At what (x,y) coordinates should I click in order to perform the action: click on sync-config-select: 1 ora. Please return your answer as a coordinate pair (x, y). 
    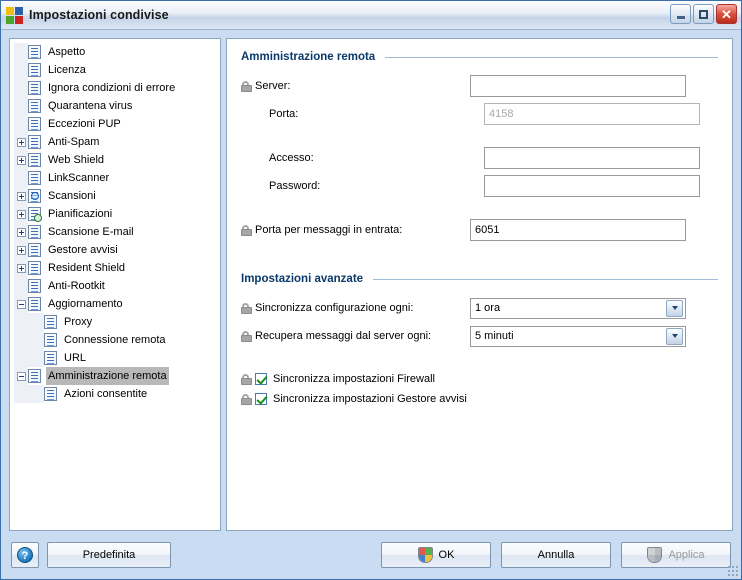
    Looking at the image, I should click on (578, 308).